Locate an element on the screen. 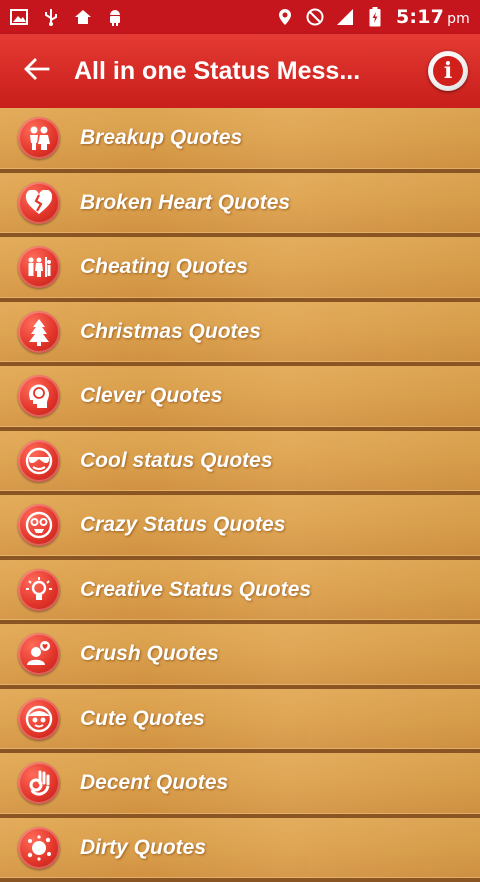  app-bar: All in one Status Mess... i is located at coordinates (240, 71).